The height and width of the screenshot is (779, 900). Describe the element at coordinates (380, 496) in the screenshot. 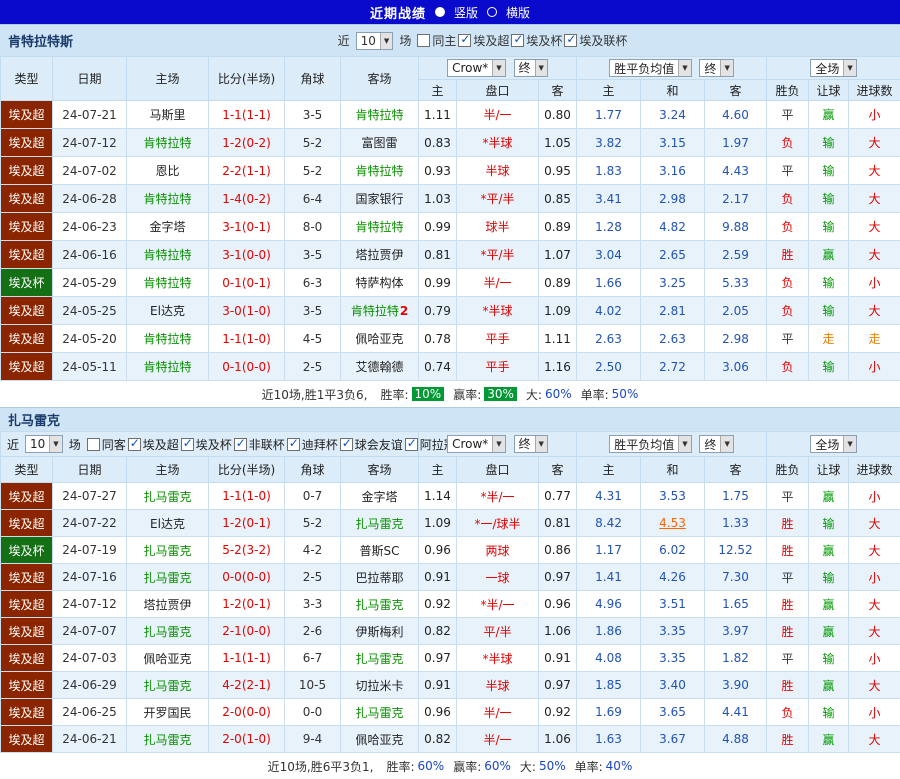

I see `away-team: 金字塔` at that location.